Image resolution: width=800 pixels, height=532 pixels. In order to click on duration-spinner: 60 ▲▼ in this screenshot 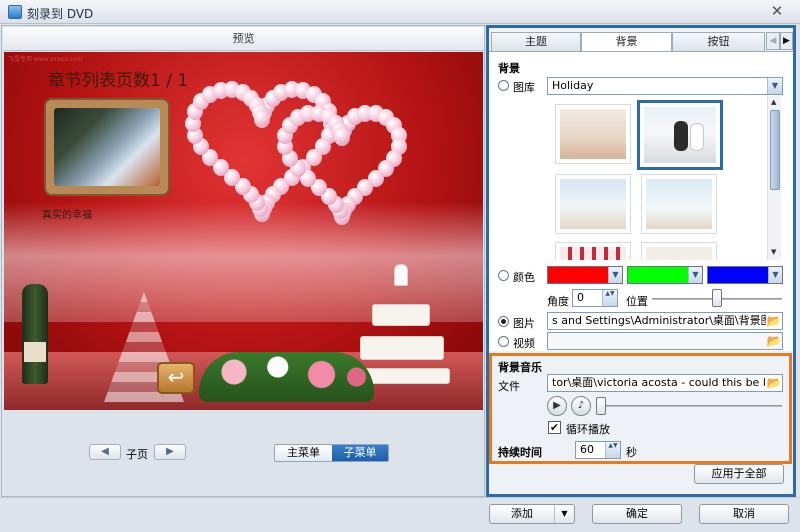, I will do `click(598, 450)`.